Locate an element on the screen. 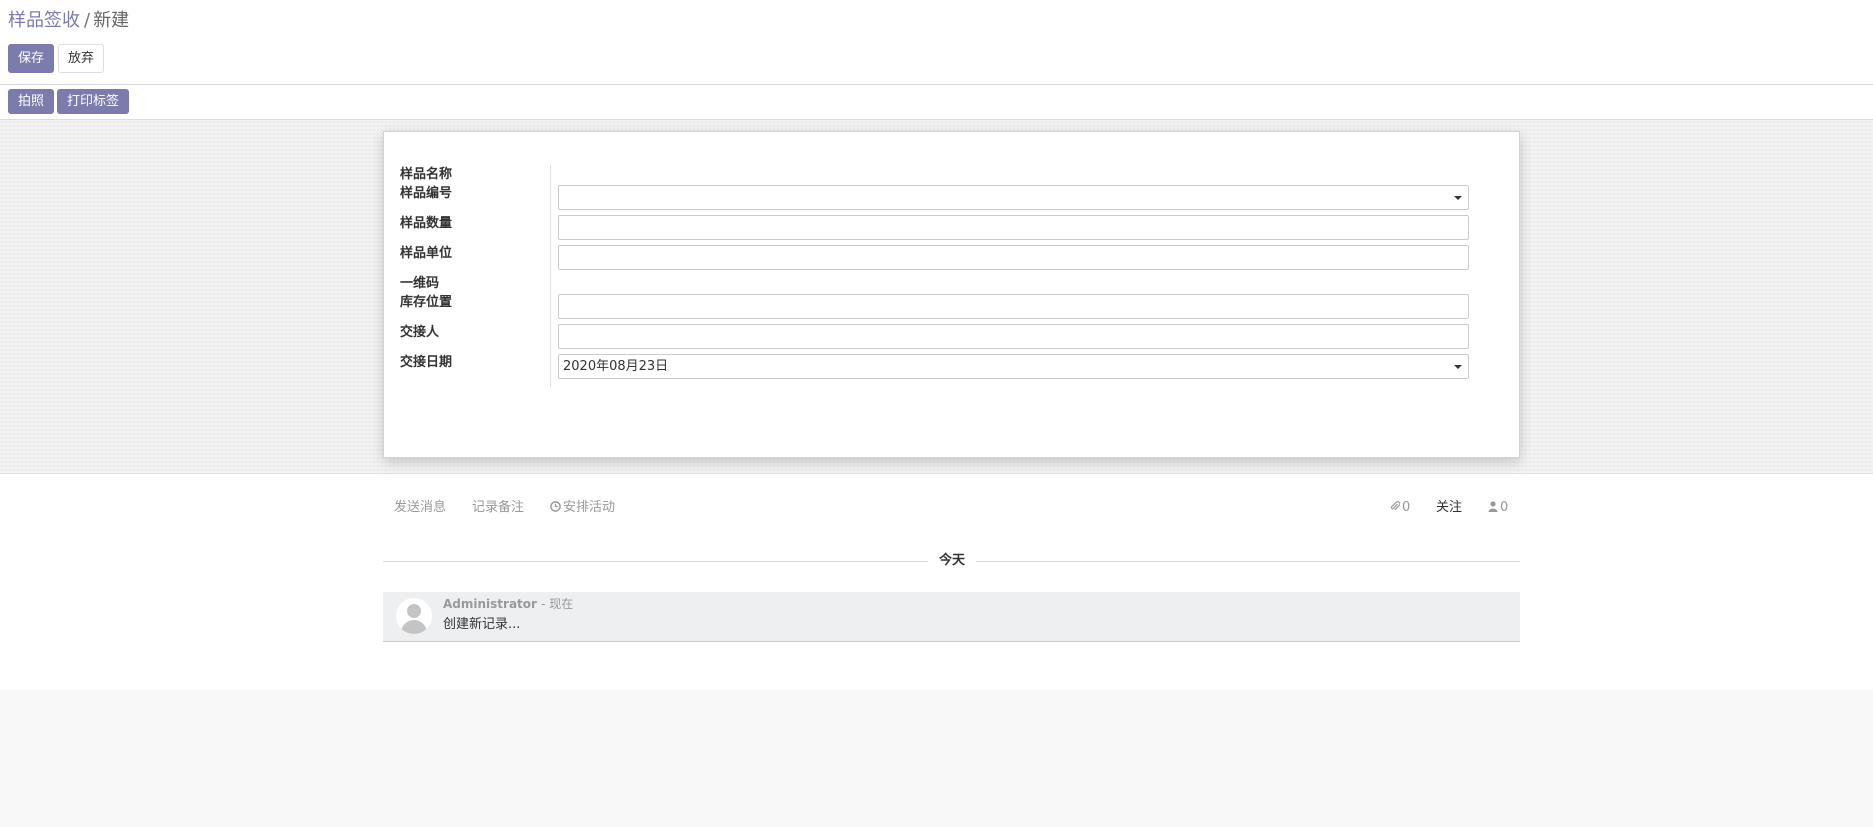 This screenshot has height=827, width=1873. message-date: - 现在 is located at coordinates (557, 604).